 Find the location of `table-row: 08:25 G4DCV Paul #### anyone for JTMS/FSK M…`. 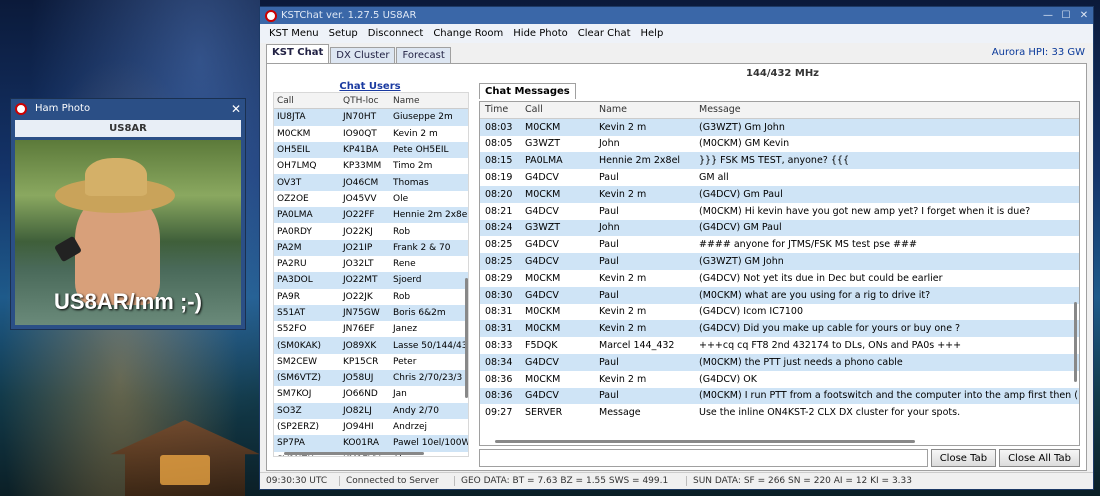

table-row: 08:25 G4DCV Paul #### anyone for JTMS/FSK M… is located at coordinates (779, 245).